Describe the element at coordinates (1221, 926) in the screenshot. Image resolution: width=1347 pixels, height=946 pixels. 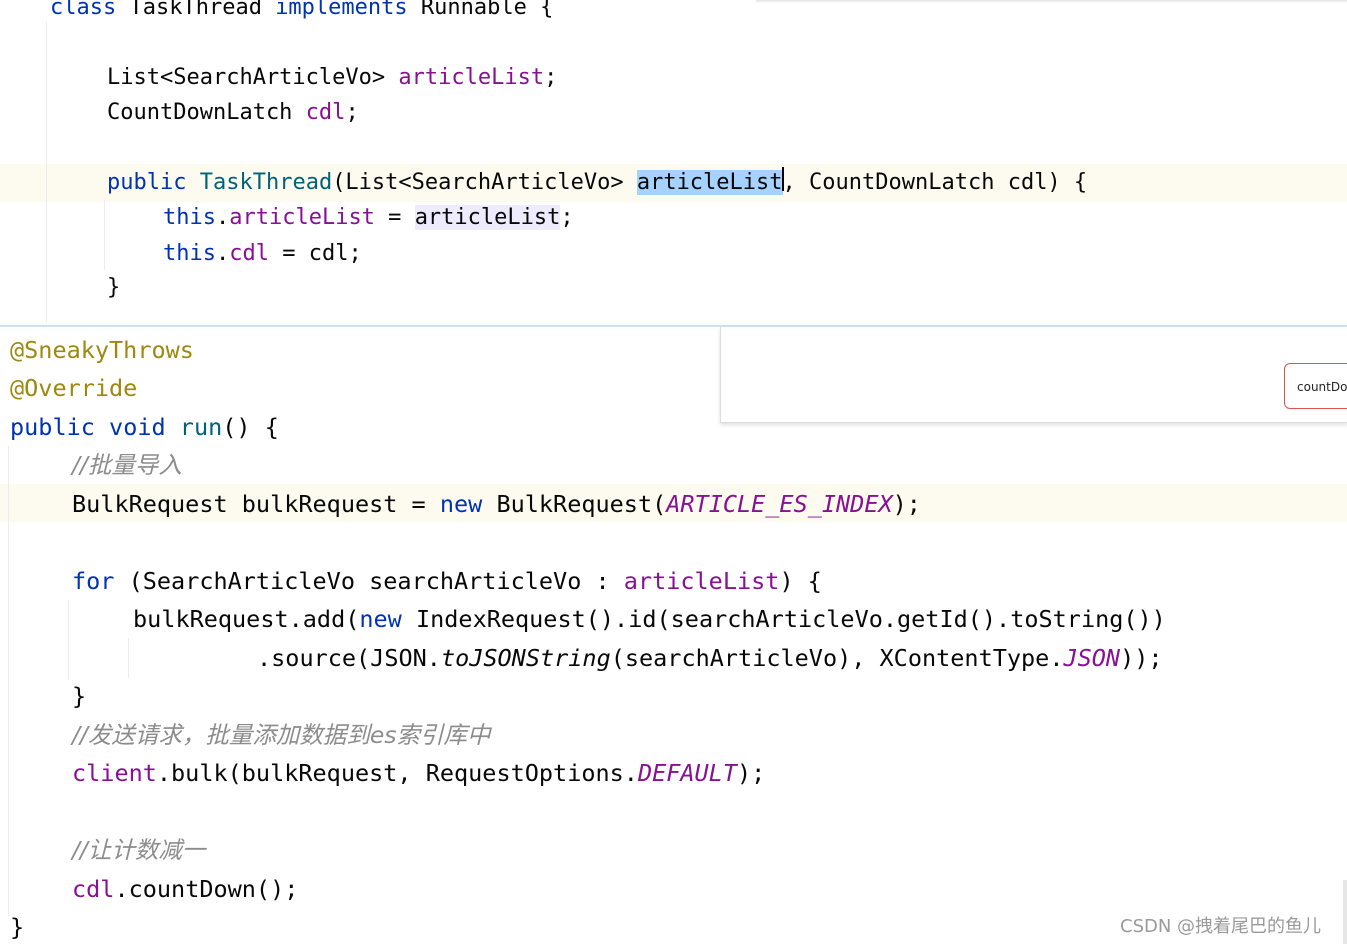
I see `watermark: CSDN @拽着尾巴的鱼儿` at that location.